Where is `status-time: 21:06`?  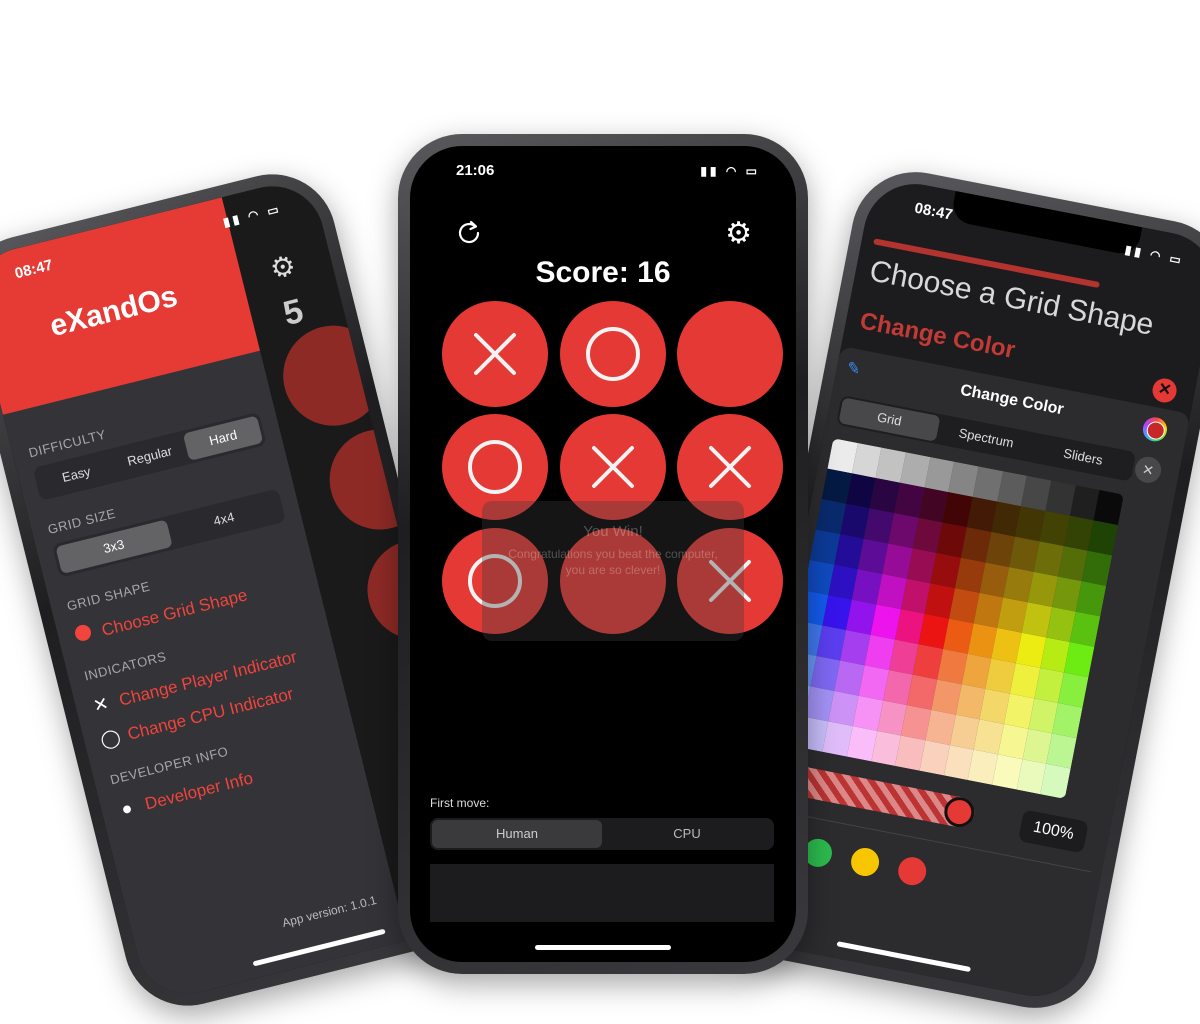 status-time: 21:06 is located at coordinates (475, 170).